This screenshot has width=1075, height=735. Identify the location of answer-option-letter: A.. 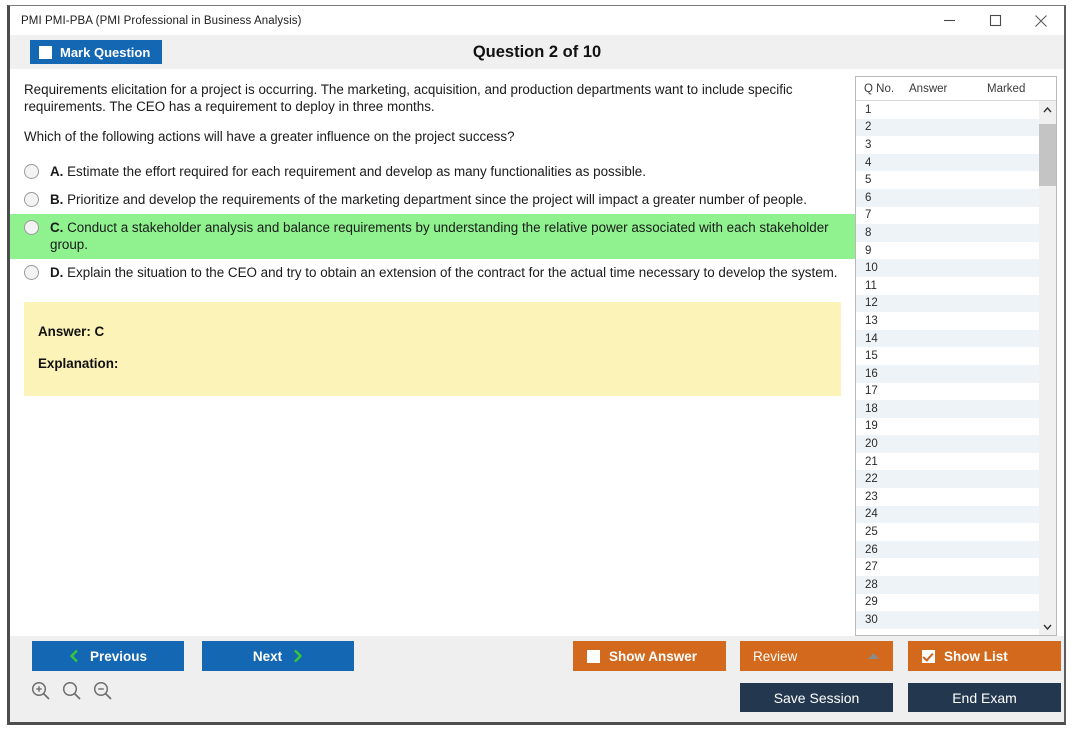
(59, 171).